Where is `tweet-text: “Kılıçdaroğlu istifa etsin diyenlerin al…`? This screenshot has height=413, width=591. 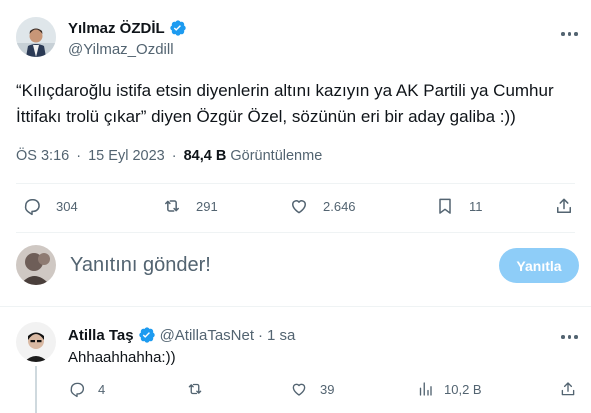
tweet-text: “Kılıçdaroğlu istifa etsin diyenlerin al… is located at coordinates (285, 103).